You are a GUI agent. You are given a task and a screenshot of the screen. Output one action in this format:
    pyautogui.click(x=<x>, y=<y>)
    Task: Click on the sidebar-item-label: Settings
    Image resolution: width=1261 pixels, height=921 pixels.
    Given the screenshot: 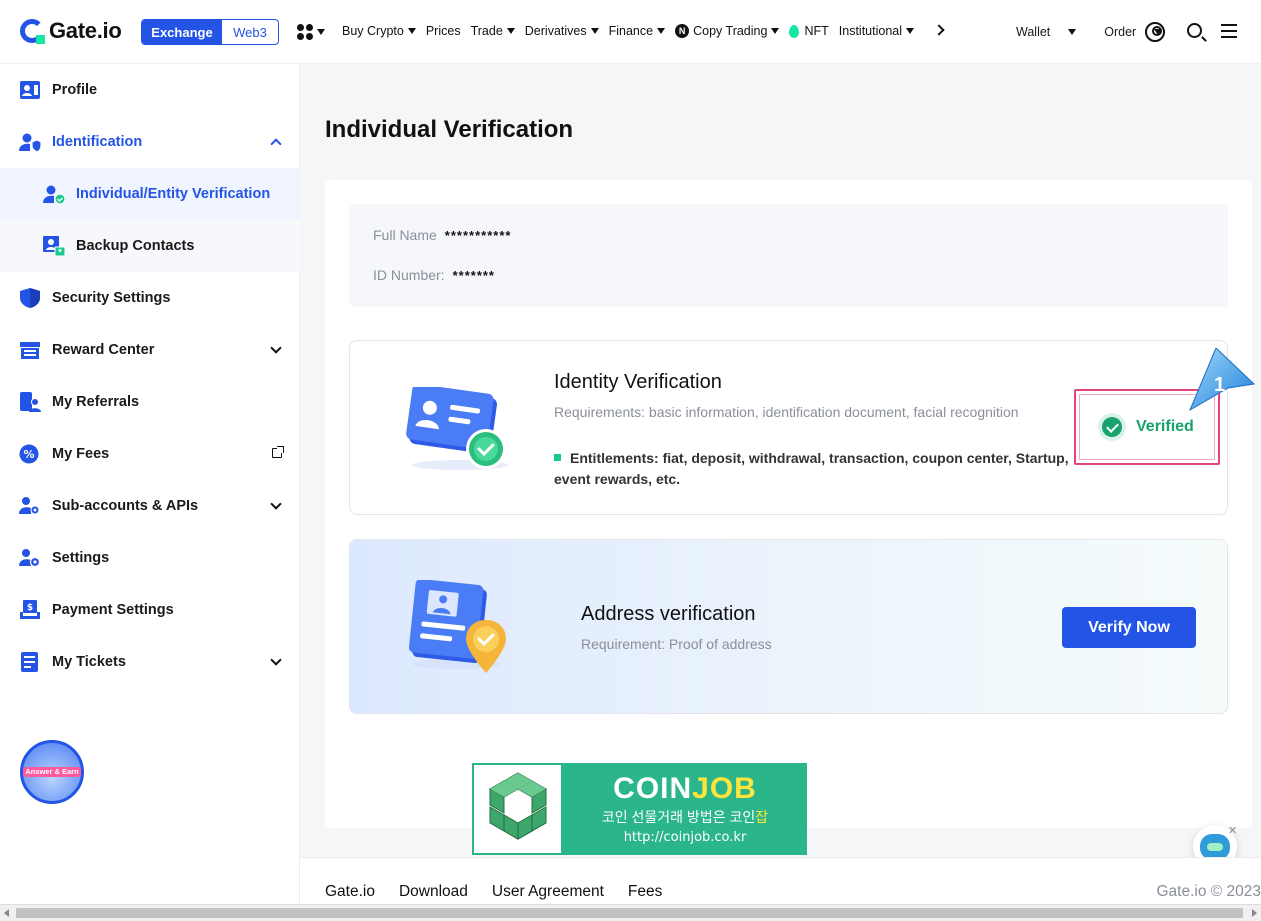 What is the action you would take?
    pyautogui.click(x=81, y=558)
    